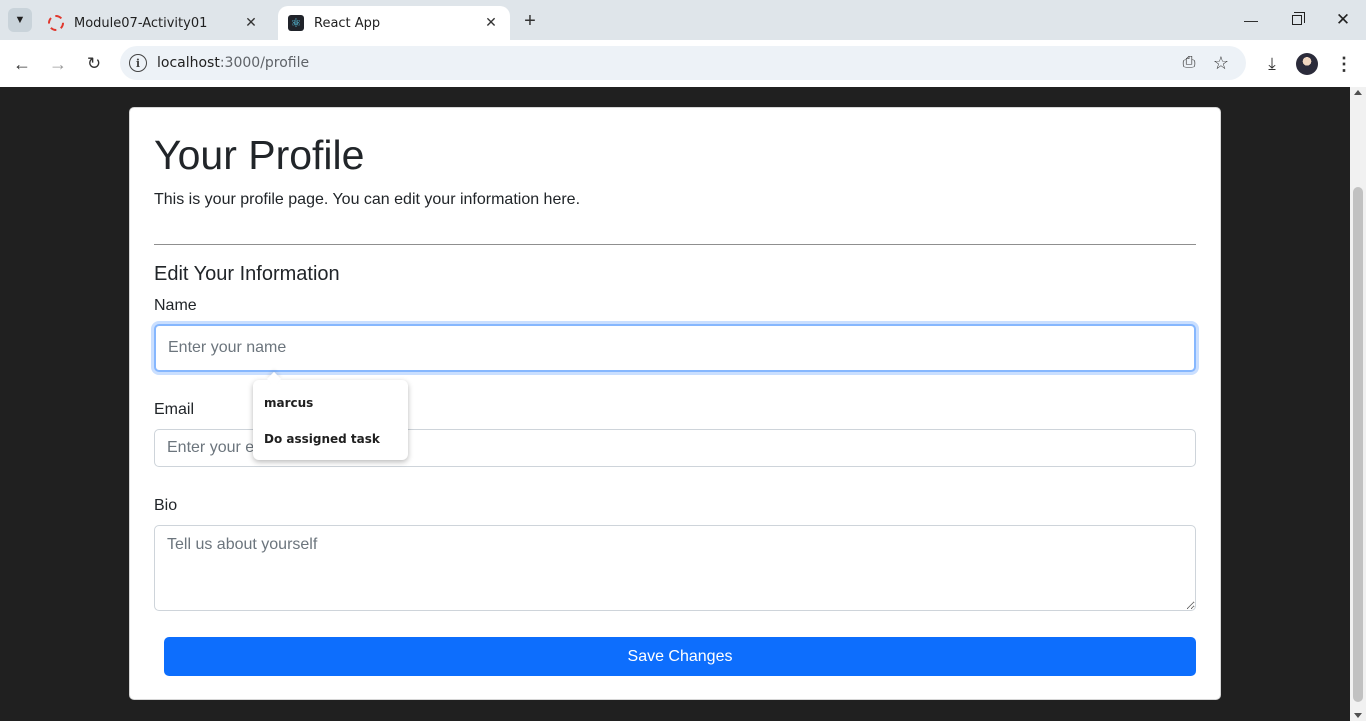 This screenshot has height=721, width=1366. What do you see at coordinates (1344, 64) in the screenshot?
I see `more-menu-icon: ⋮` at bounding box center [1344, 64].